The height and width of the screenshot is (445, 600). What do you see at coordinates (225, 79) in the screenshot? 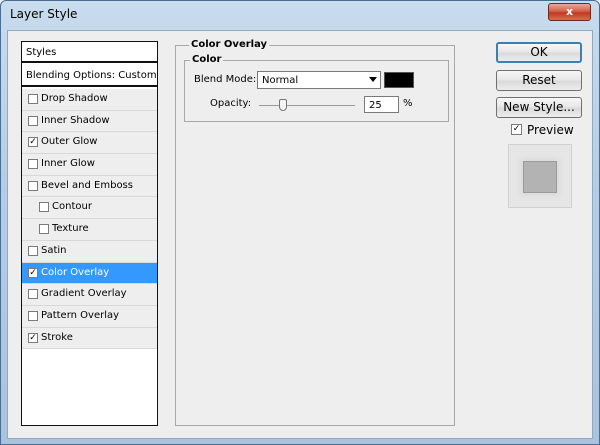
I see `blend-mode-label: Blend Mode:` at bounding box center [225, 79].